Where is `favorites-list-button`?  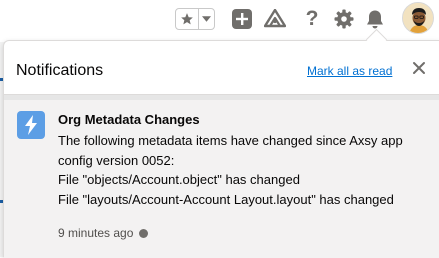
favorites-list-button is located at coordinates (206, 19).